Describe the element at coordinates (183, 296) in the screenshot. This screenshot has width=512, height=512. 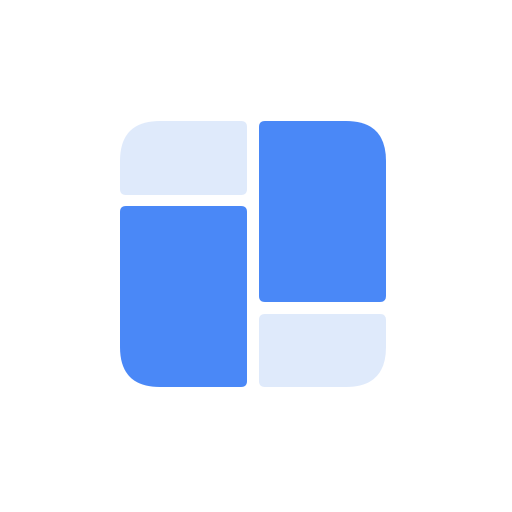
I see `bottom-left-tile` at that location.